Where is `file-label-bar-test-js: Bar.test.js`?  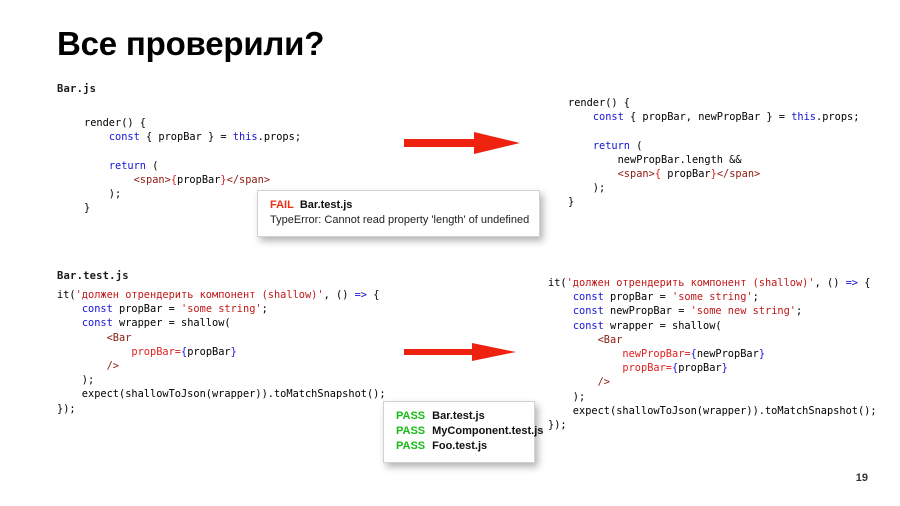
file-label-bar-test-js: Bar.test.js is located at coordinates (93, 276).